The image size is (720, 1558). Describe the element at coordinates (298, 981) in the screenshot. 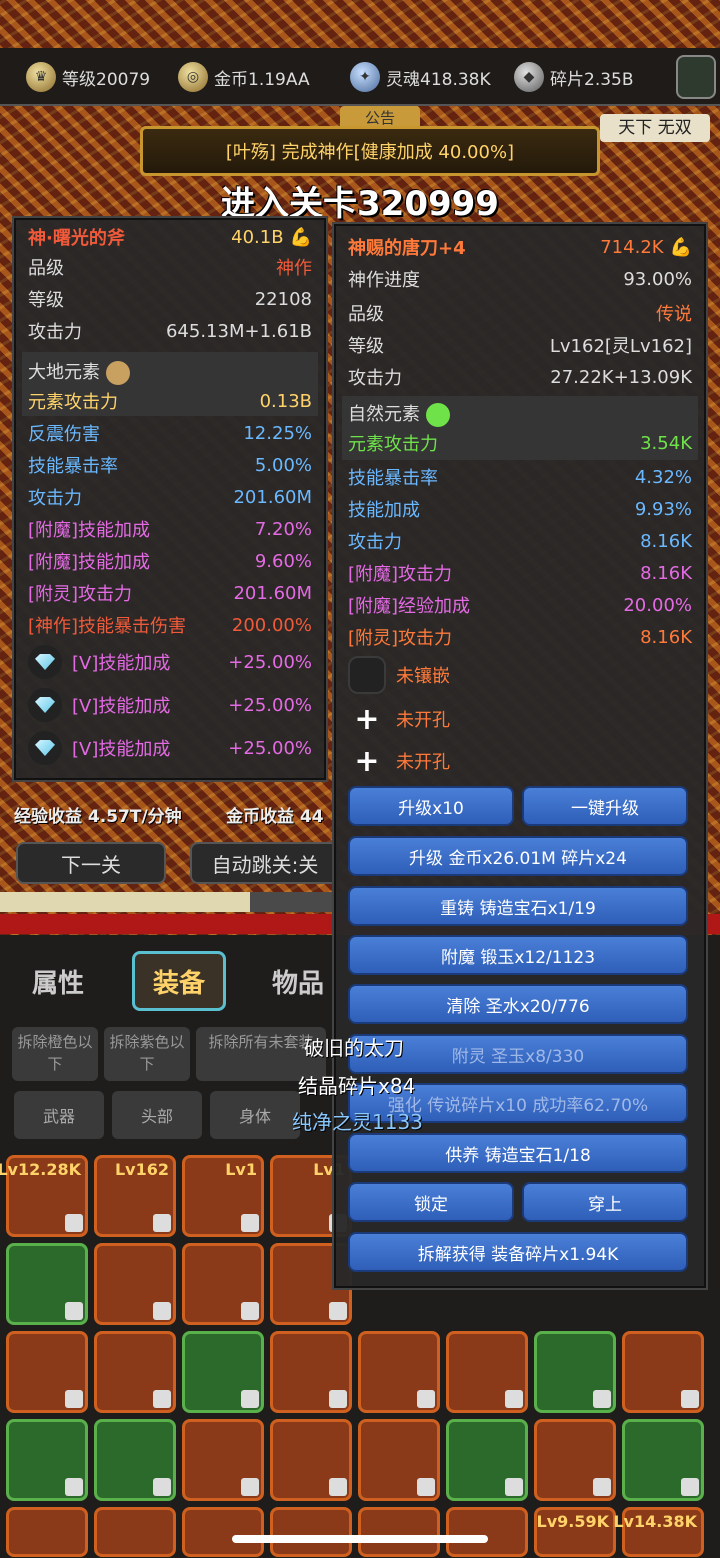

I see `tab-items: 物品` at that location.